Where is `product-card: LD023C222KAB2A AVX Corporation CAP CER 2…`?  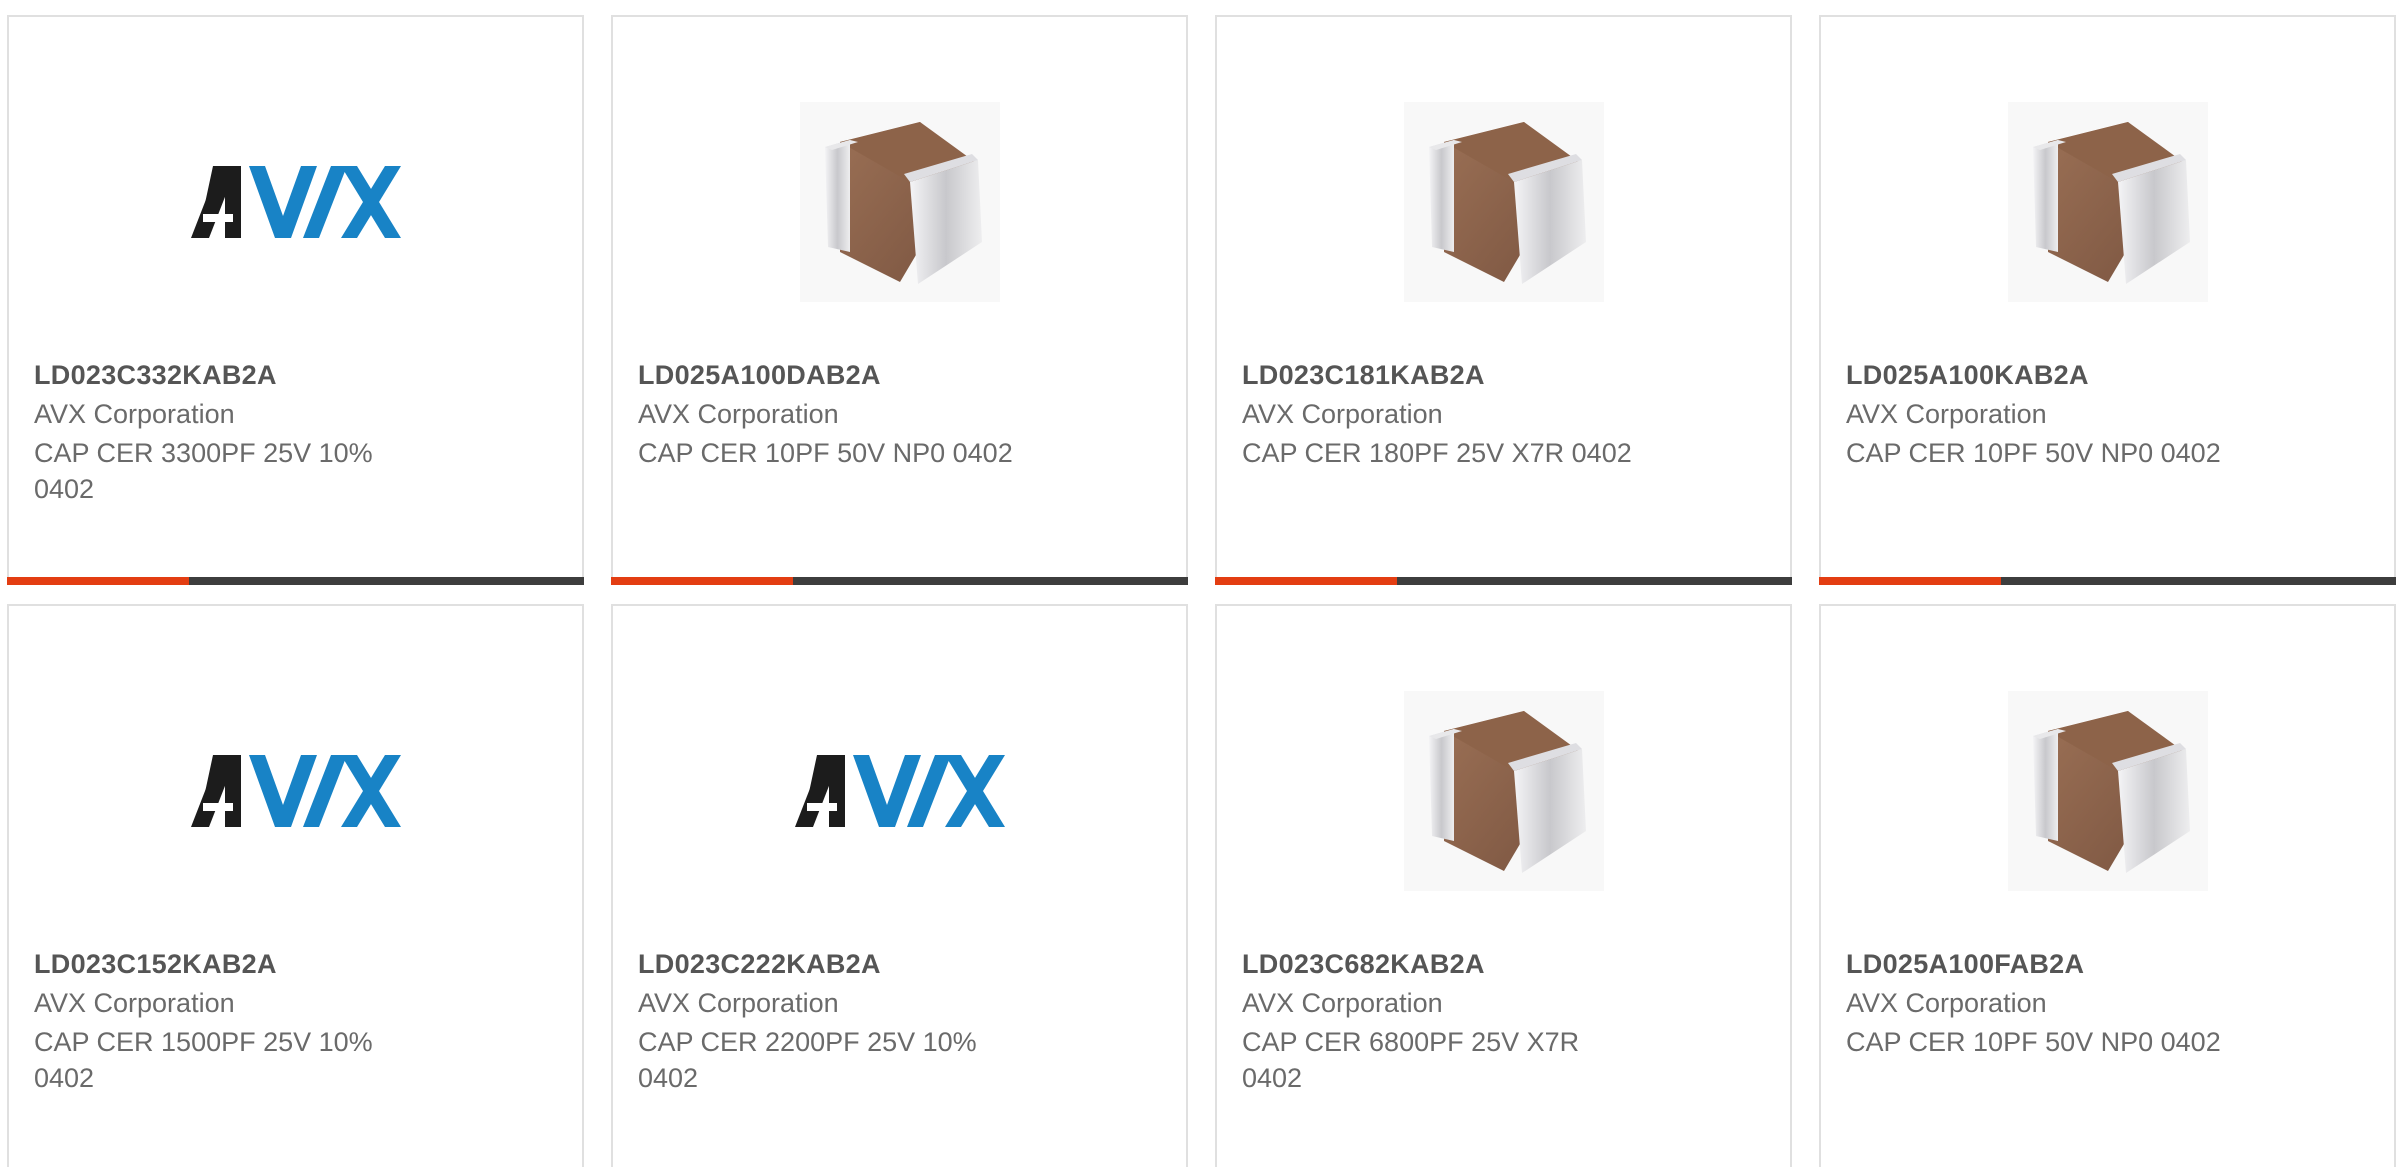 product-card: LD023C222KAB2A AVX Corporation CAP CER 2… is located at coordinates (899, 885).